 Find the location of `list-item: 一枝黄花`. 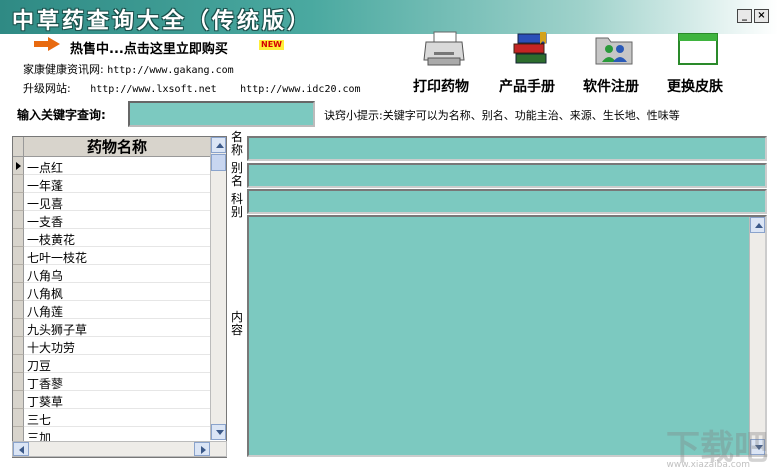

list-item: 一枝黄花 is located at coordinates (111, 238).